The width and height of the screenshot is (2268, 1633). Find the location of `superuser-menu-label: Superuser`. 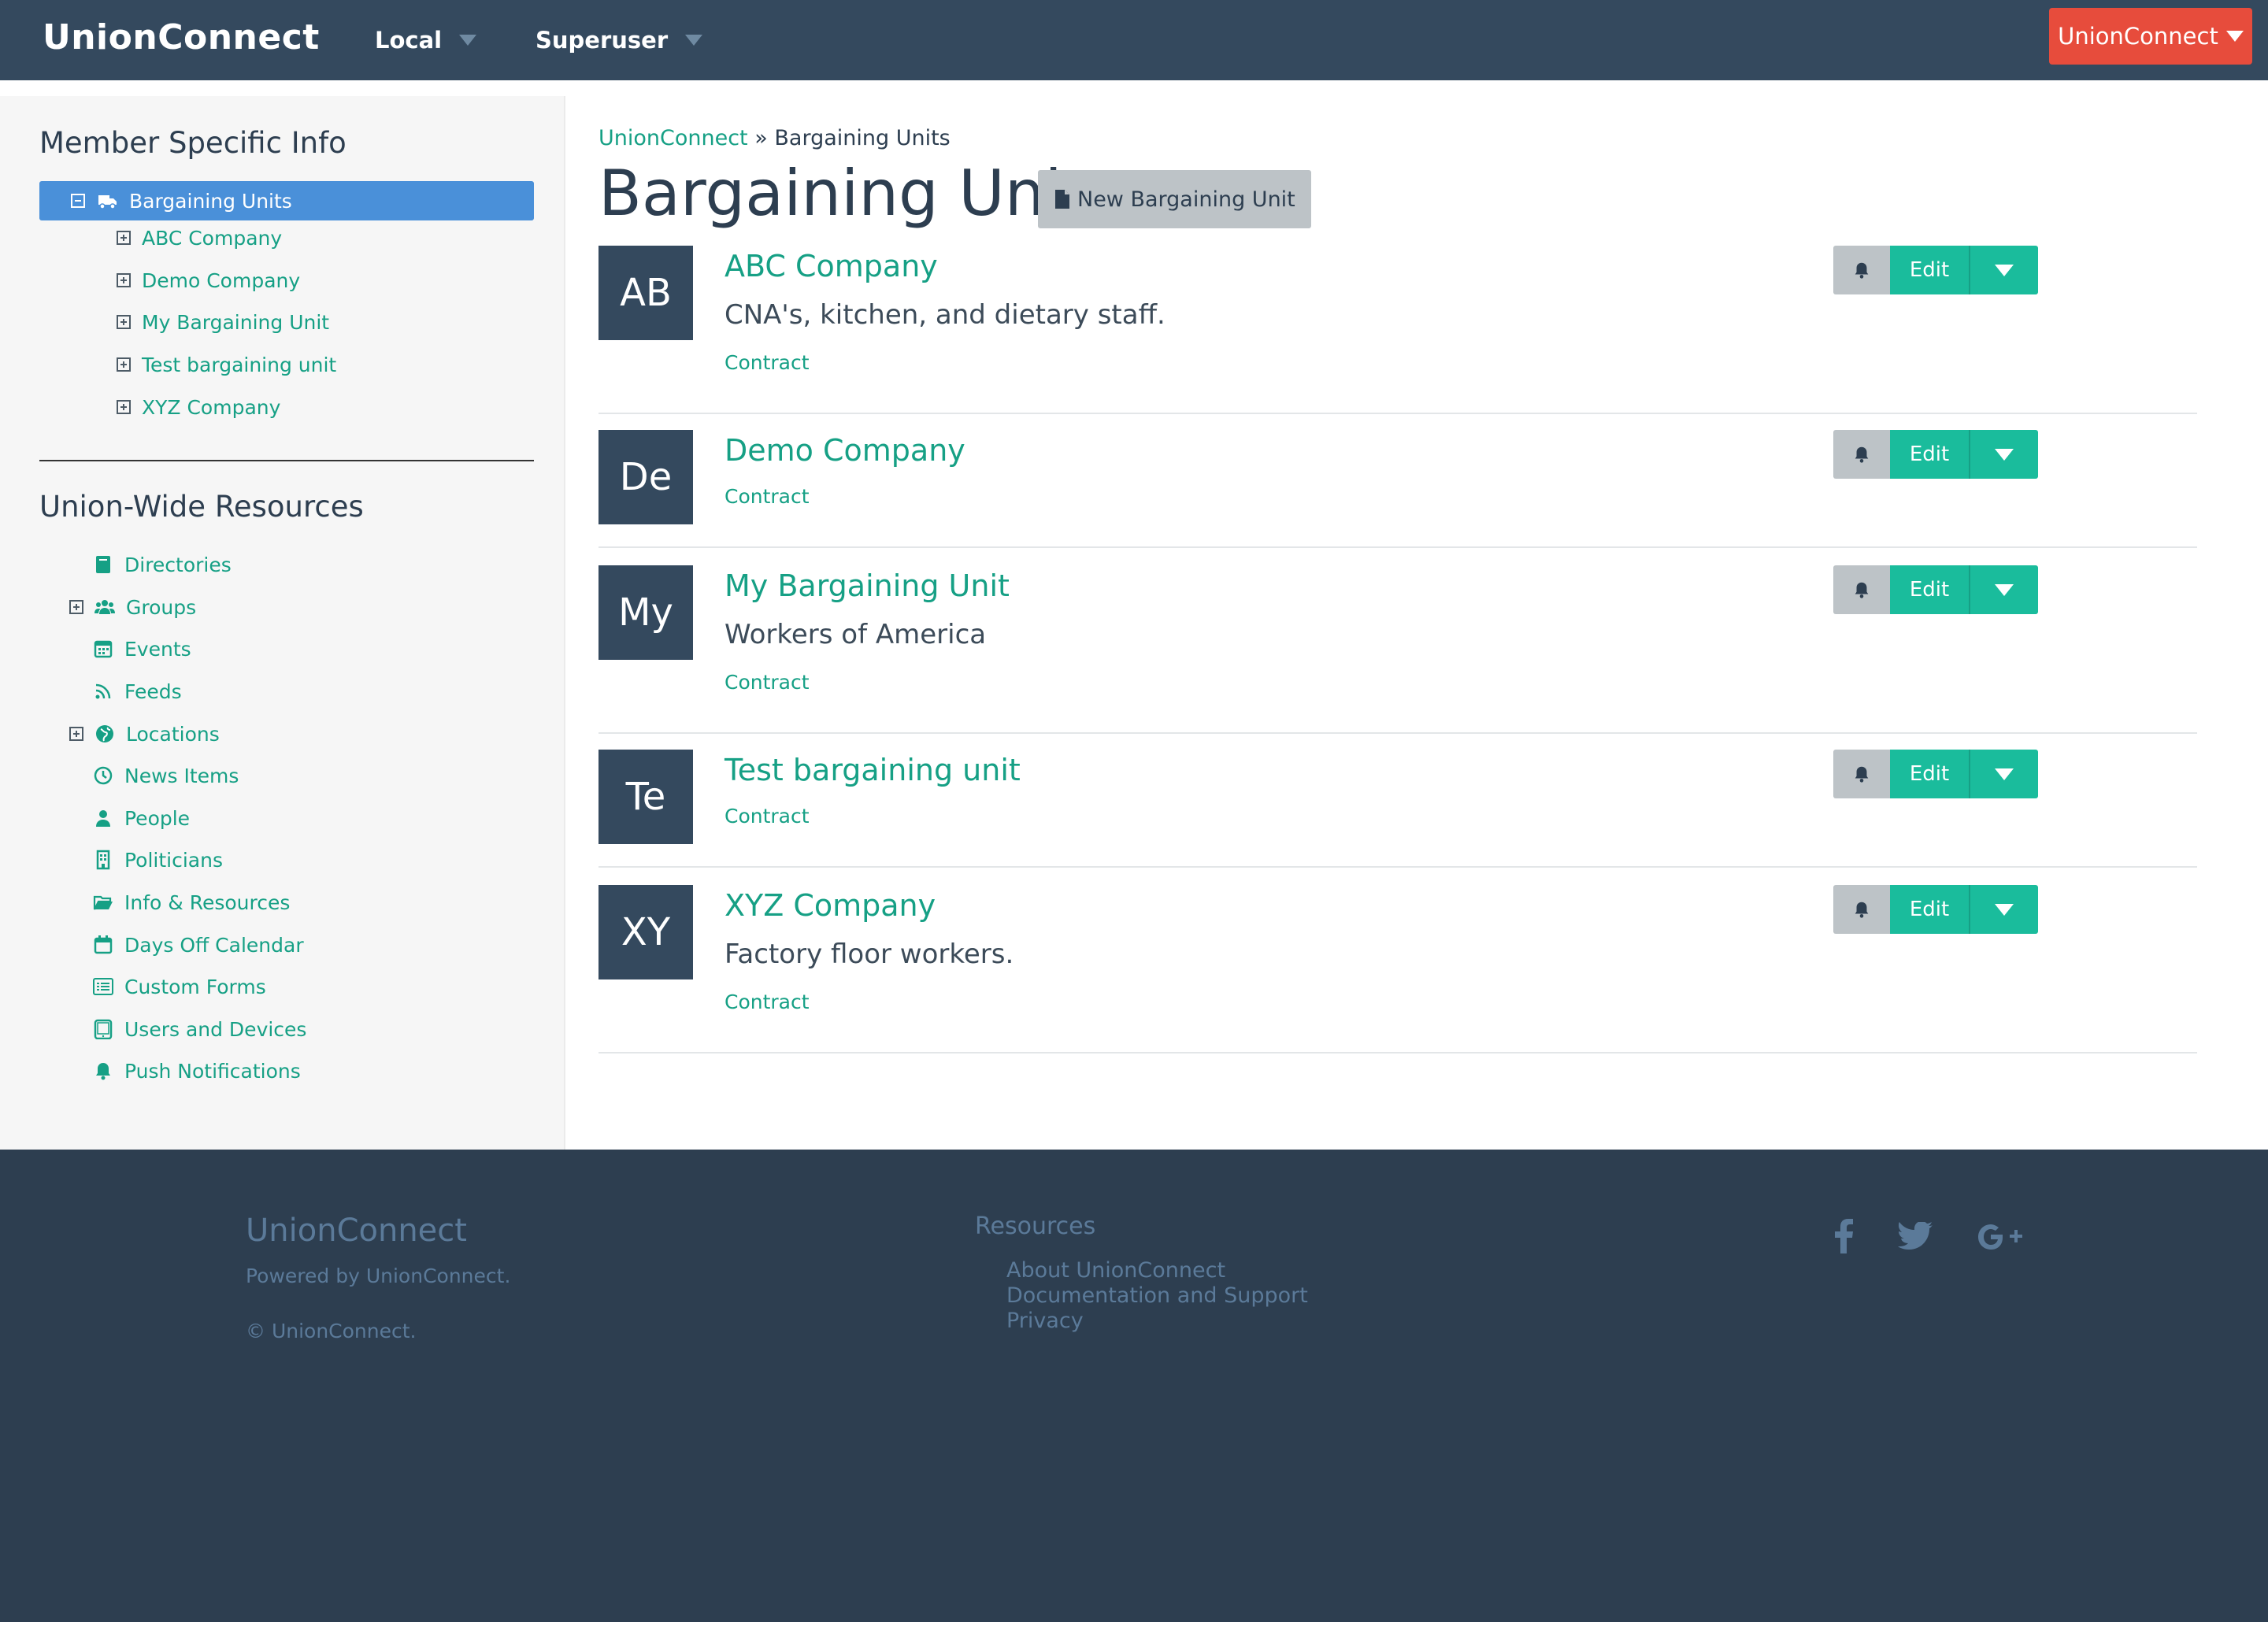

superuser-menu-label: Superuser is located at coordinates (602, 40).